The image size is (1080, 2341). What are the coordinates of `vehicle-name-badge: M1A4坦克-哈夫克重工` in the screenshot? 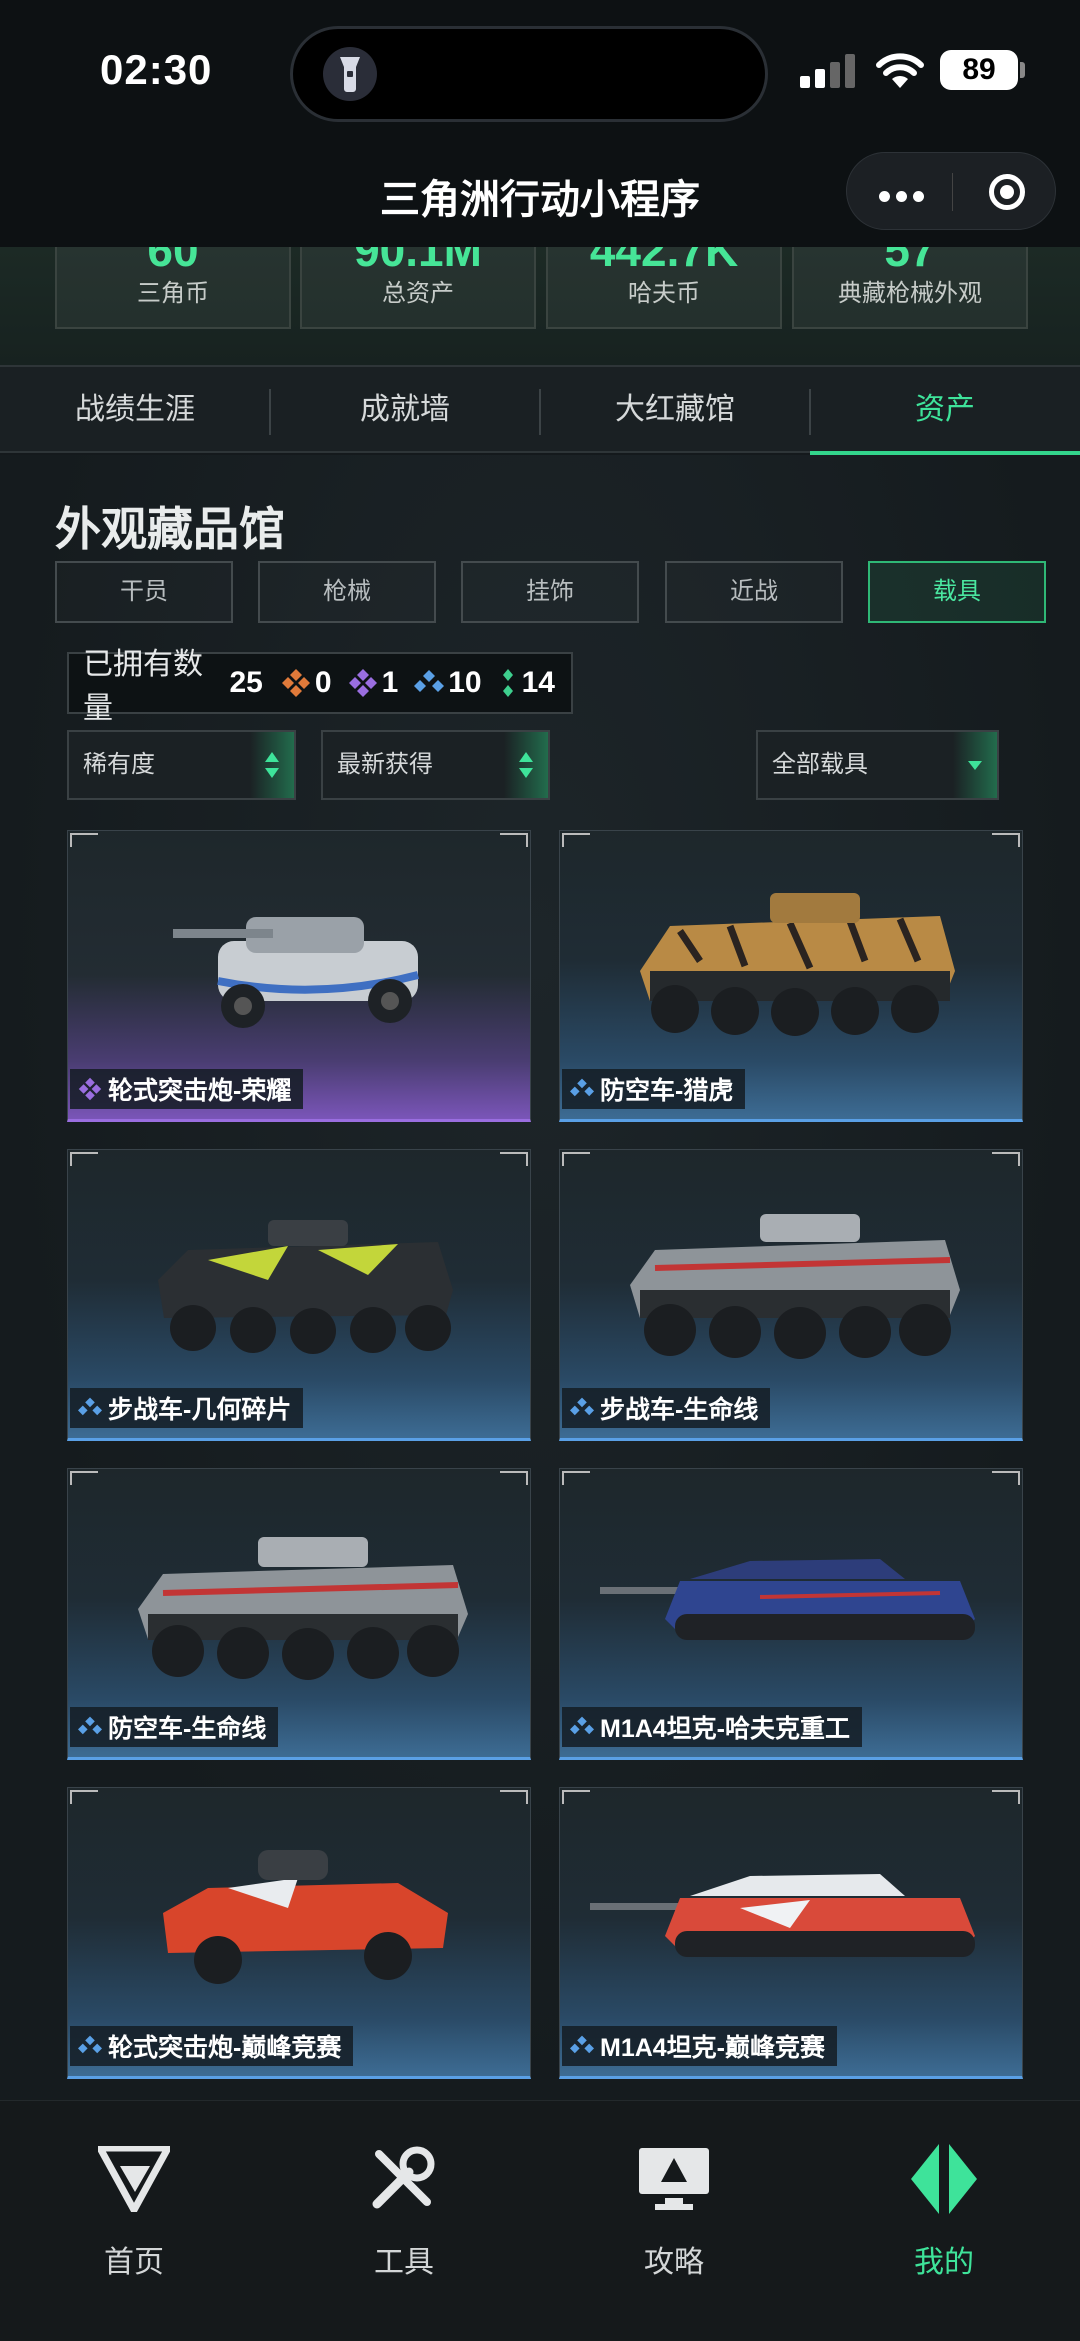 It's located at (712, 1727).